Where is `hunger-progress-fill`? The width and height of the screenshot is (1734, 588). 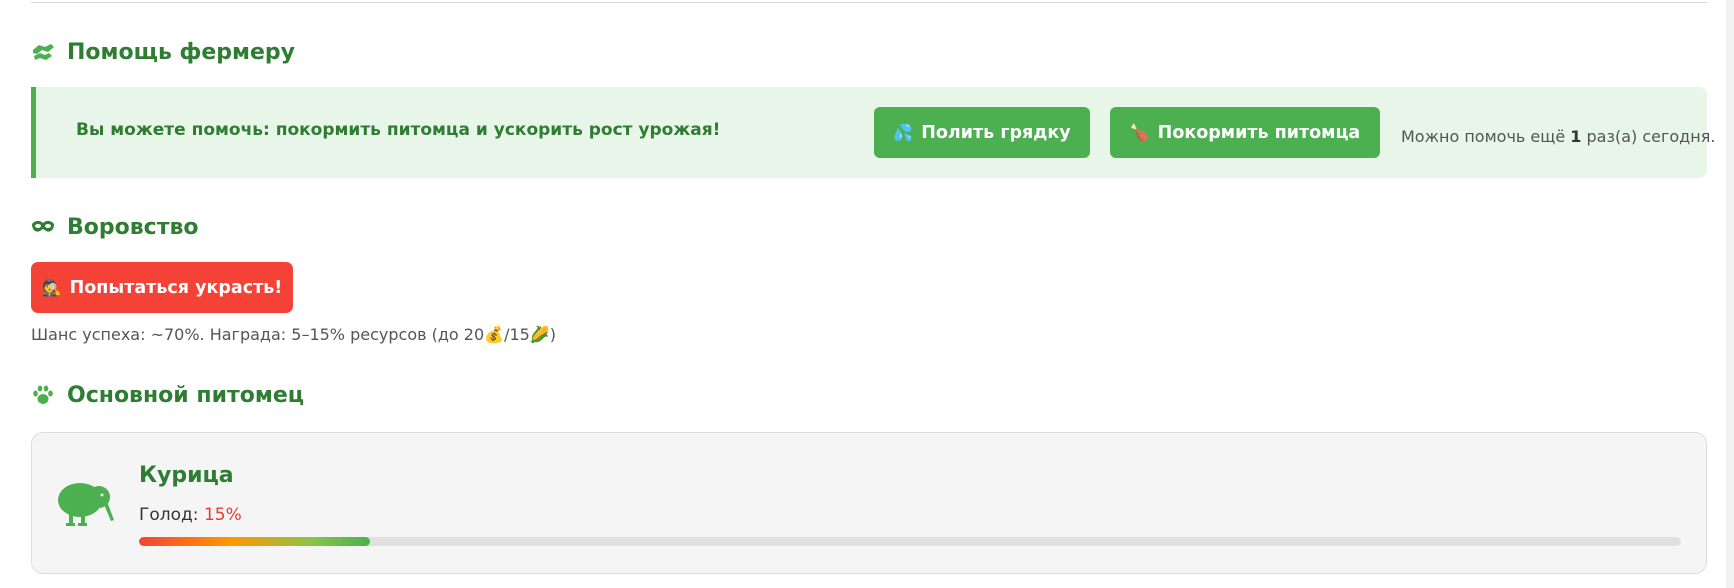
hunger-progress-fill is located at coordinates (255, 541).